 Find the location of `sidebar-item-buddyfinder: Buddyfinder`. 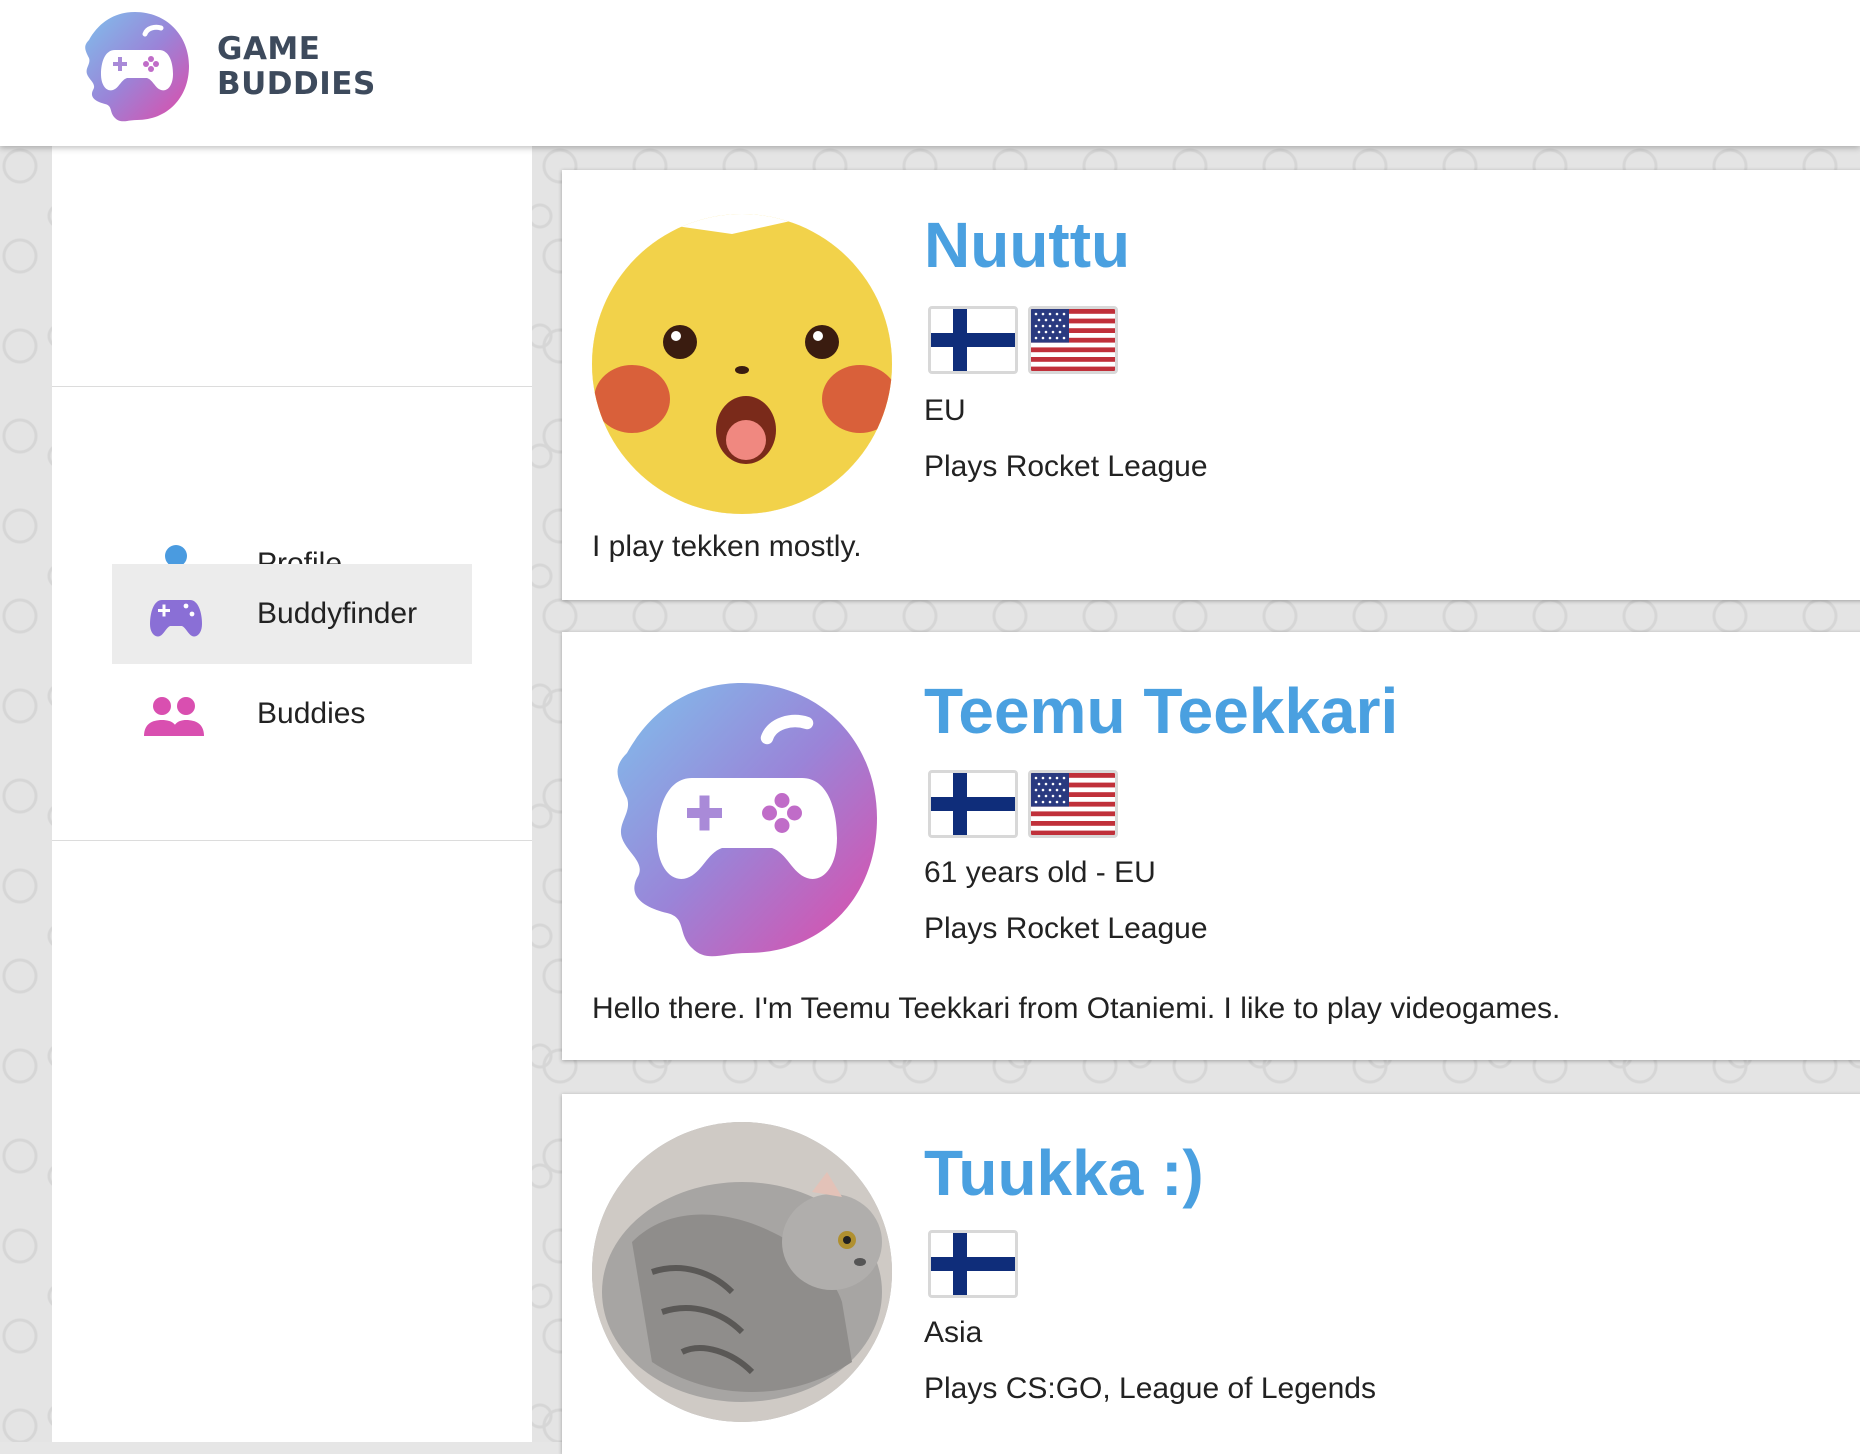

sidebar-item-buddyfinder: Buddyfinder is located at coordinates (292, 614).